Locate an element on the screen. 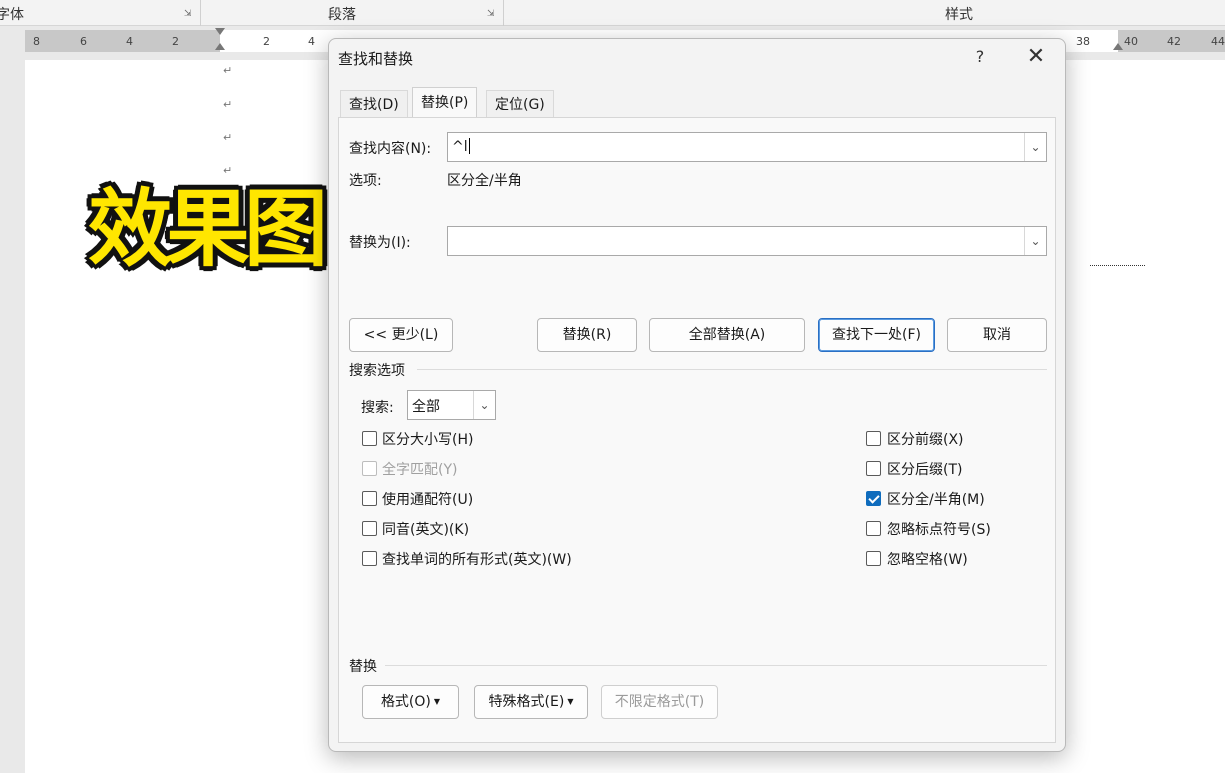  close-button: ✕ is located at coordinates (1036, 57).